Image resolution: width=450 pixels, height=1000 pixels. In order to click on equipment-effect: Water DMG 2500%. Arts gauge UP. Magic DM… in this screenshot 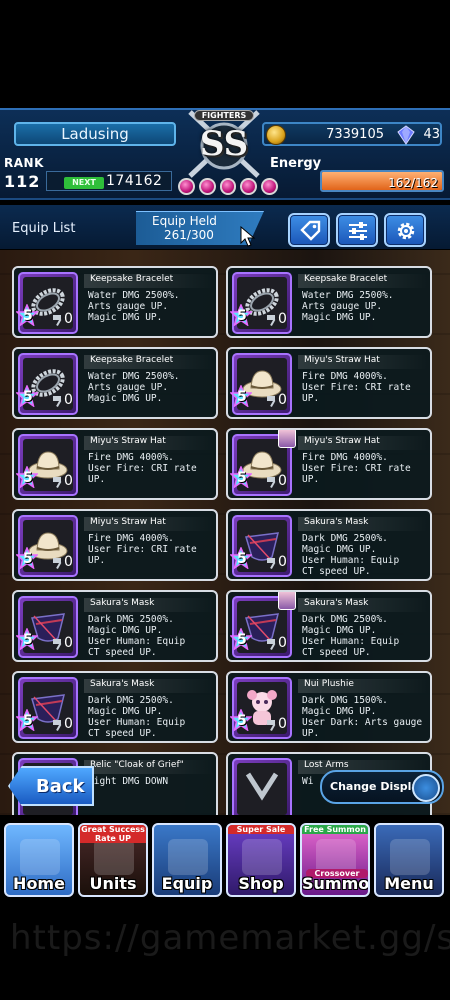, I will do `click(134, 387)`.